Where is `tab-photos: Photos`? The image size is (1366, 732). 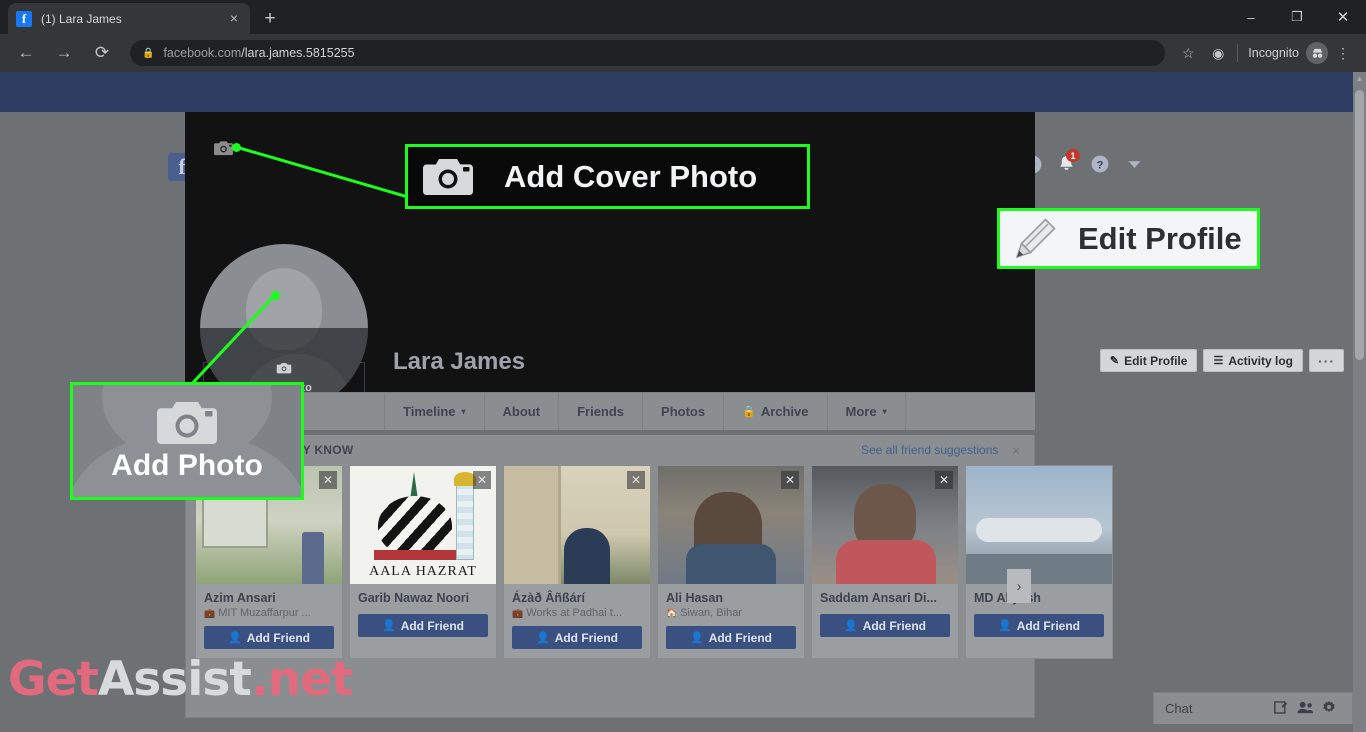
tab-photos: Photos is located at coordinates (684, 411).